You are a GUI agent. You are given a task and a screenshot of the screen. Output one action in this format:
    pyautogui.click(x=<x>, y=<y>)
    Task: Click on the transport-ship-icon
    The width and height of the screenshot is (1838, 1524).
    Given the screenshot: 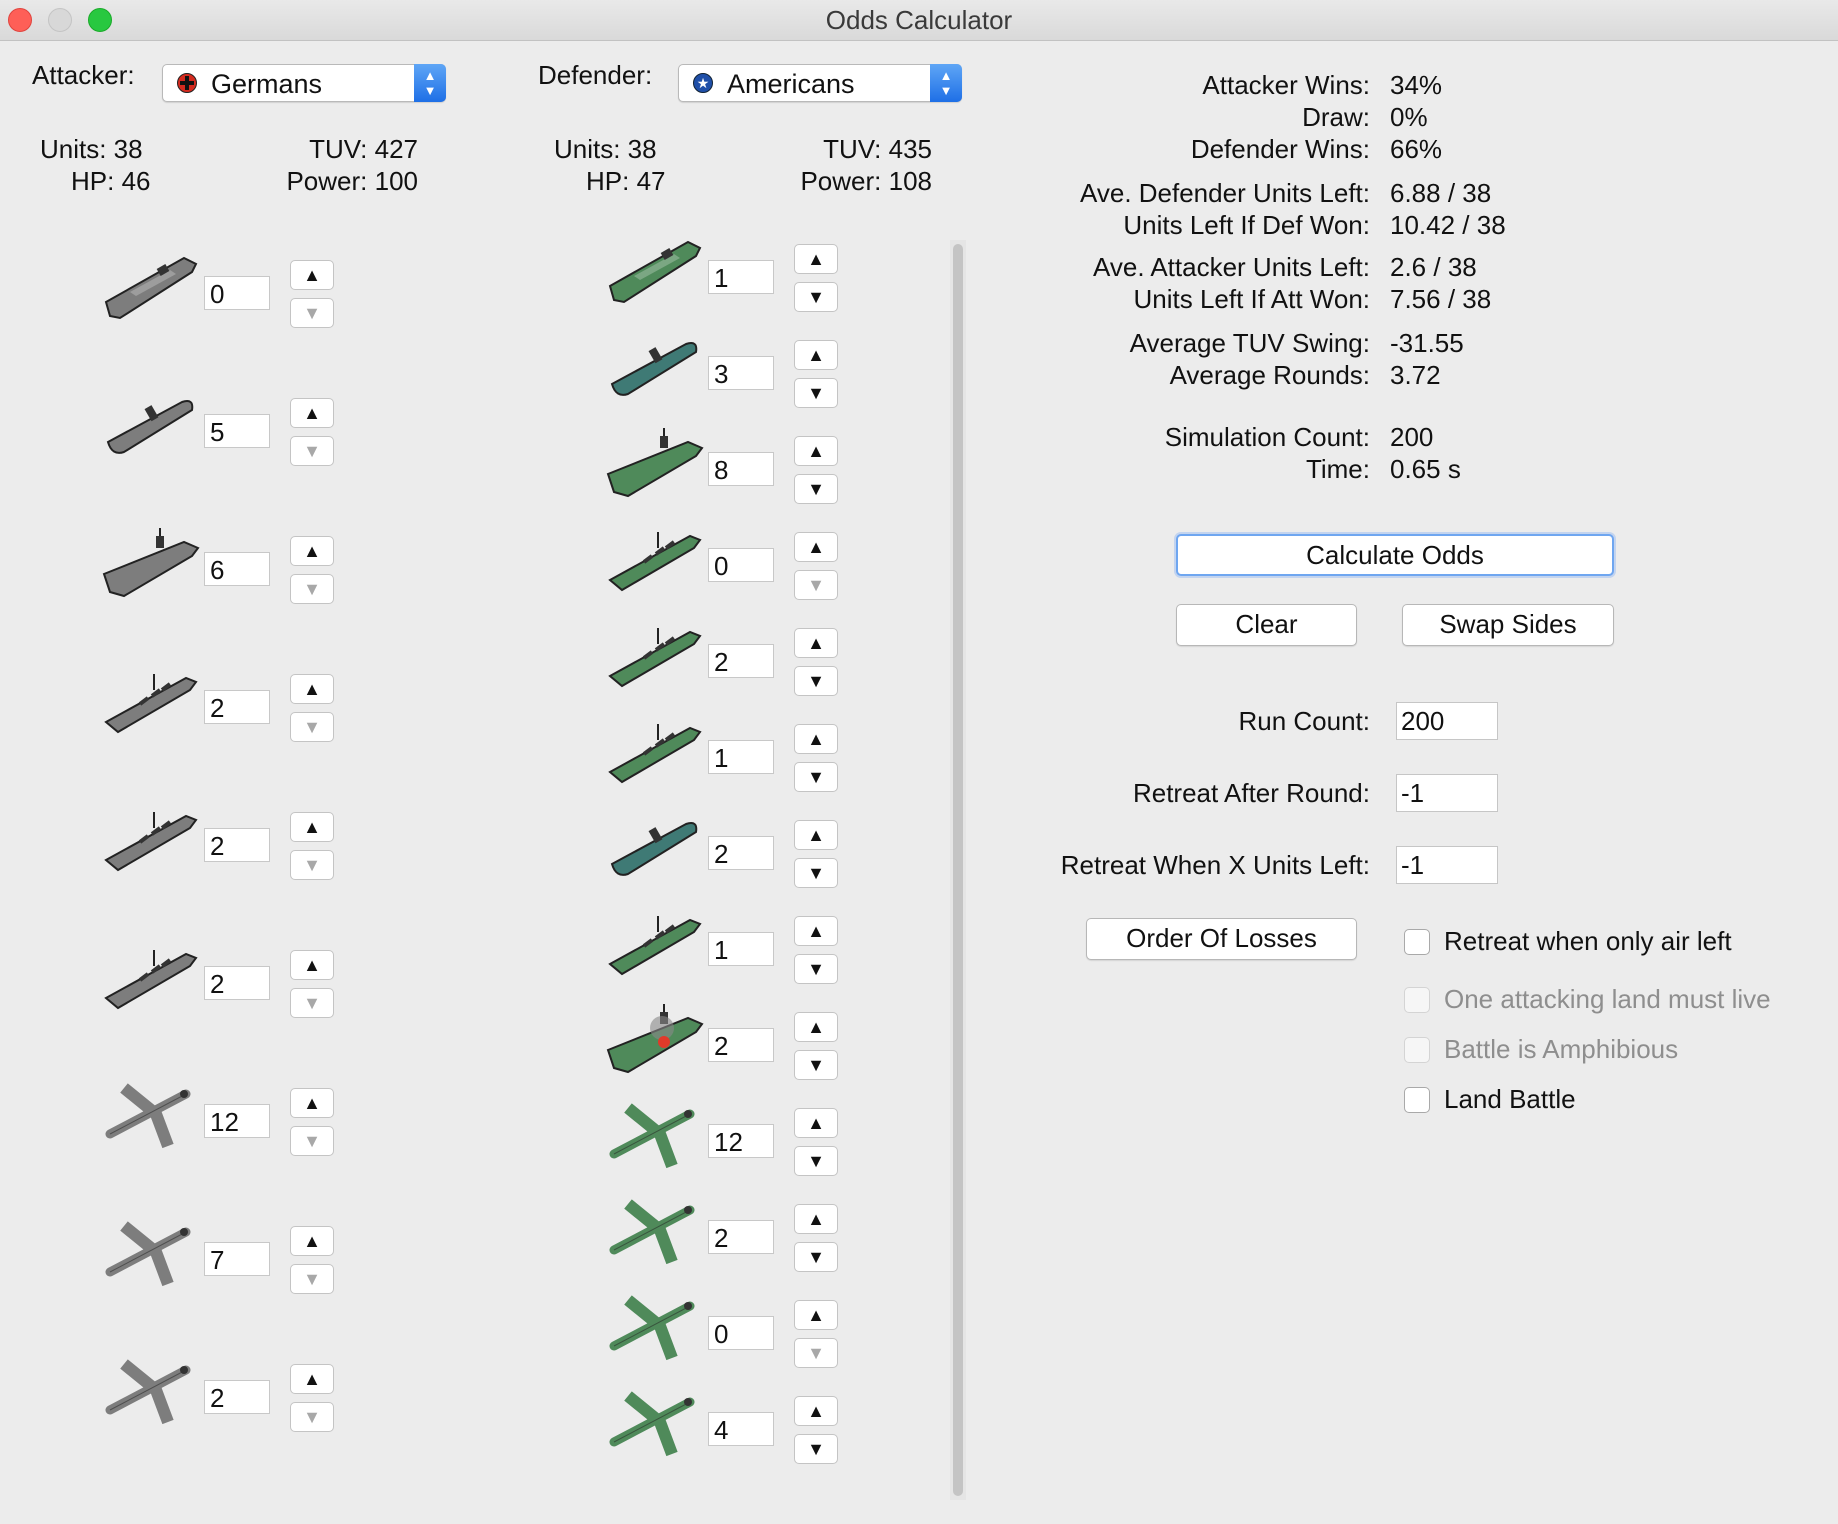 What is the action you would take?
    pyautogui.click(x=150, y=286)
    